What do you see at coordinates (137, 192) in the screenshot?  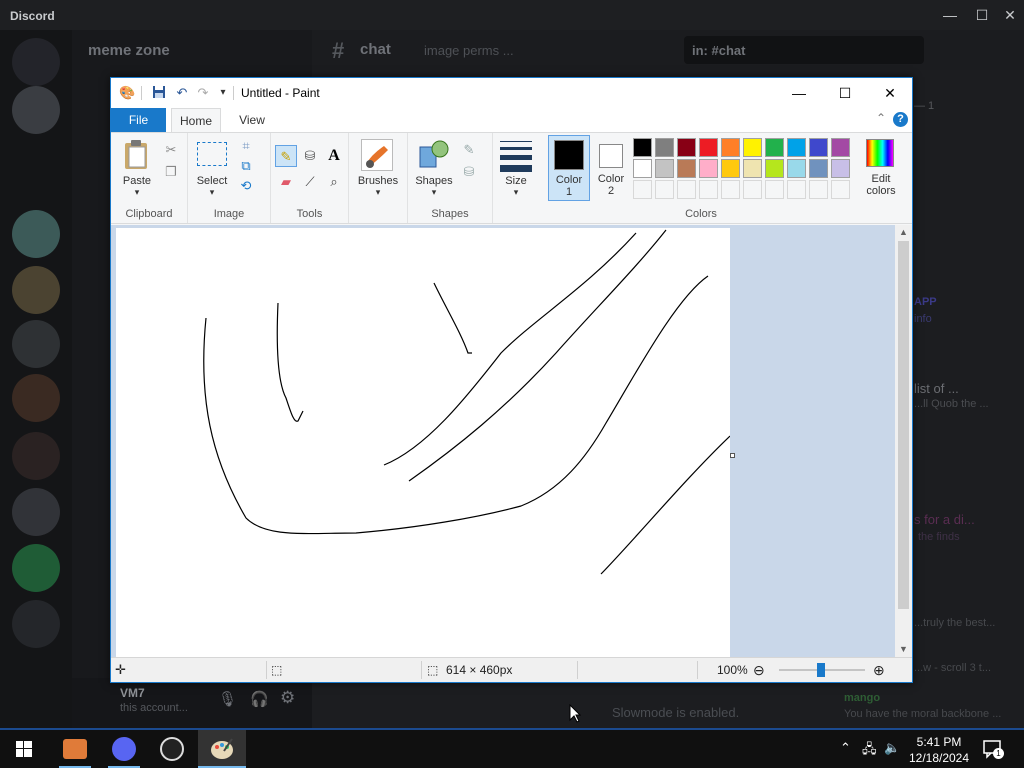 I see `paste-dropdown-icon: ▾` at bounding box center [137, 192].